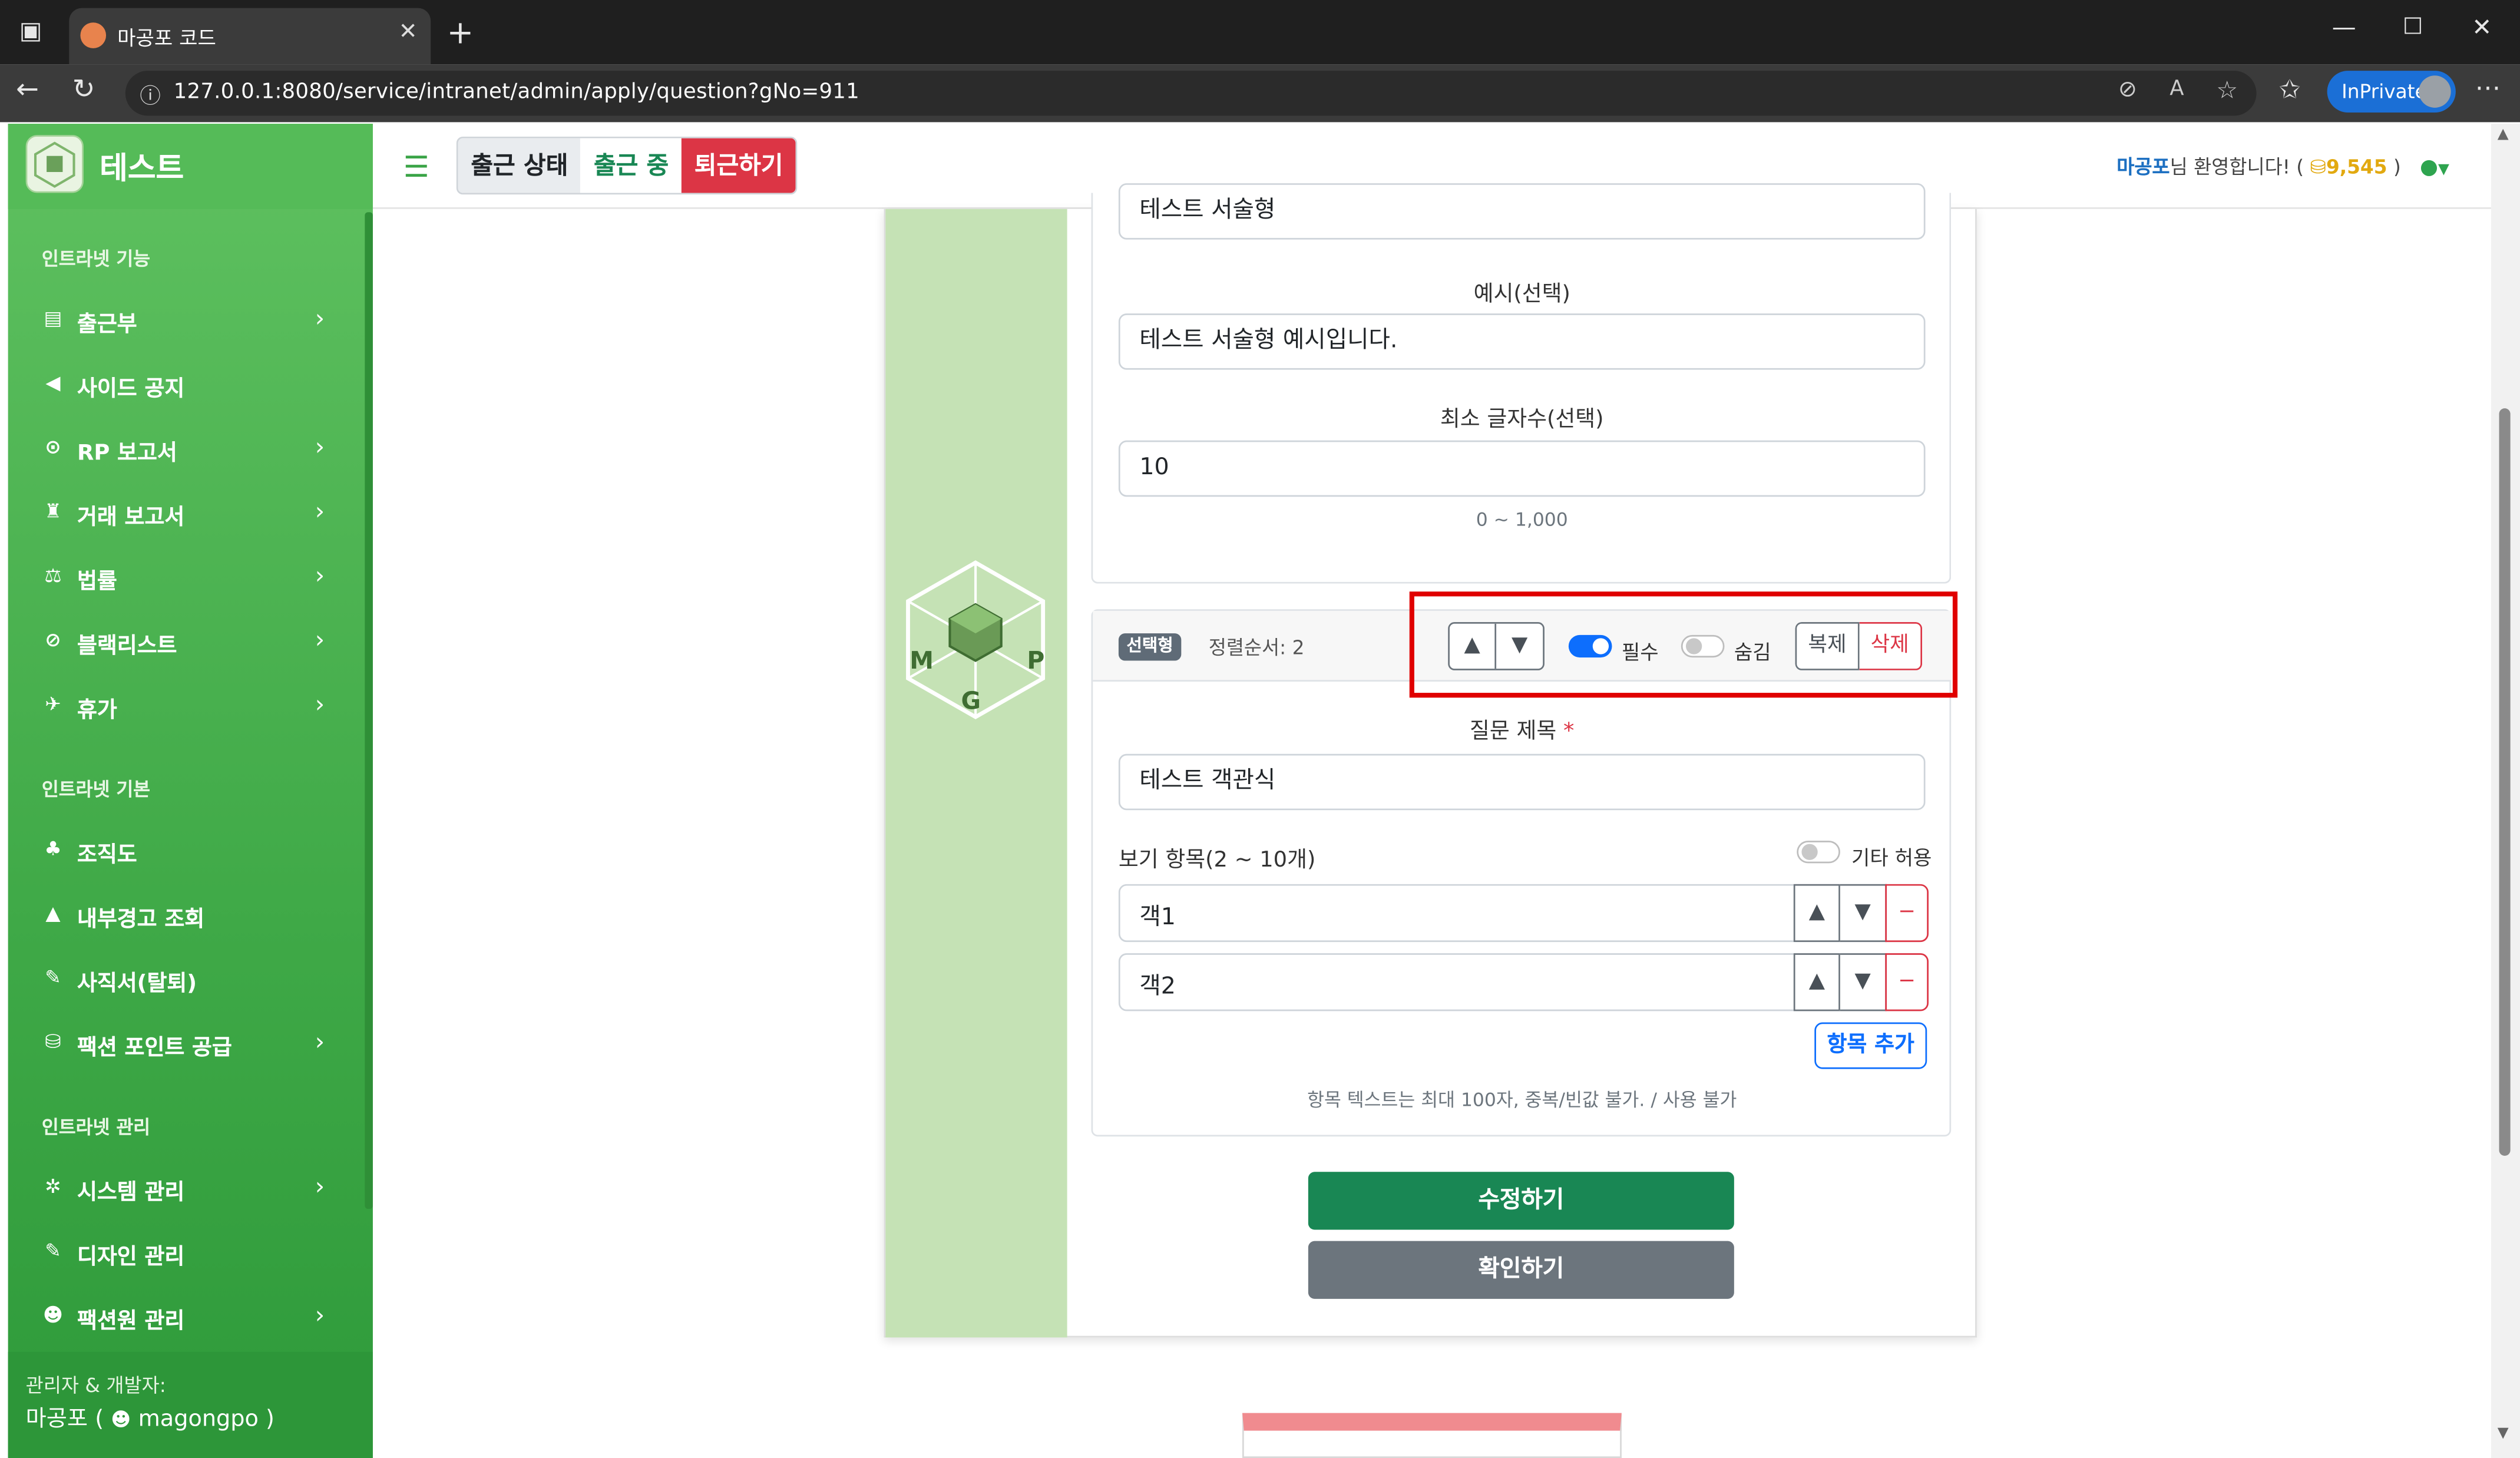  I want to click on menu-toggle-icon: ☰, so click(416, 168).